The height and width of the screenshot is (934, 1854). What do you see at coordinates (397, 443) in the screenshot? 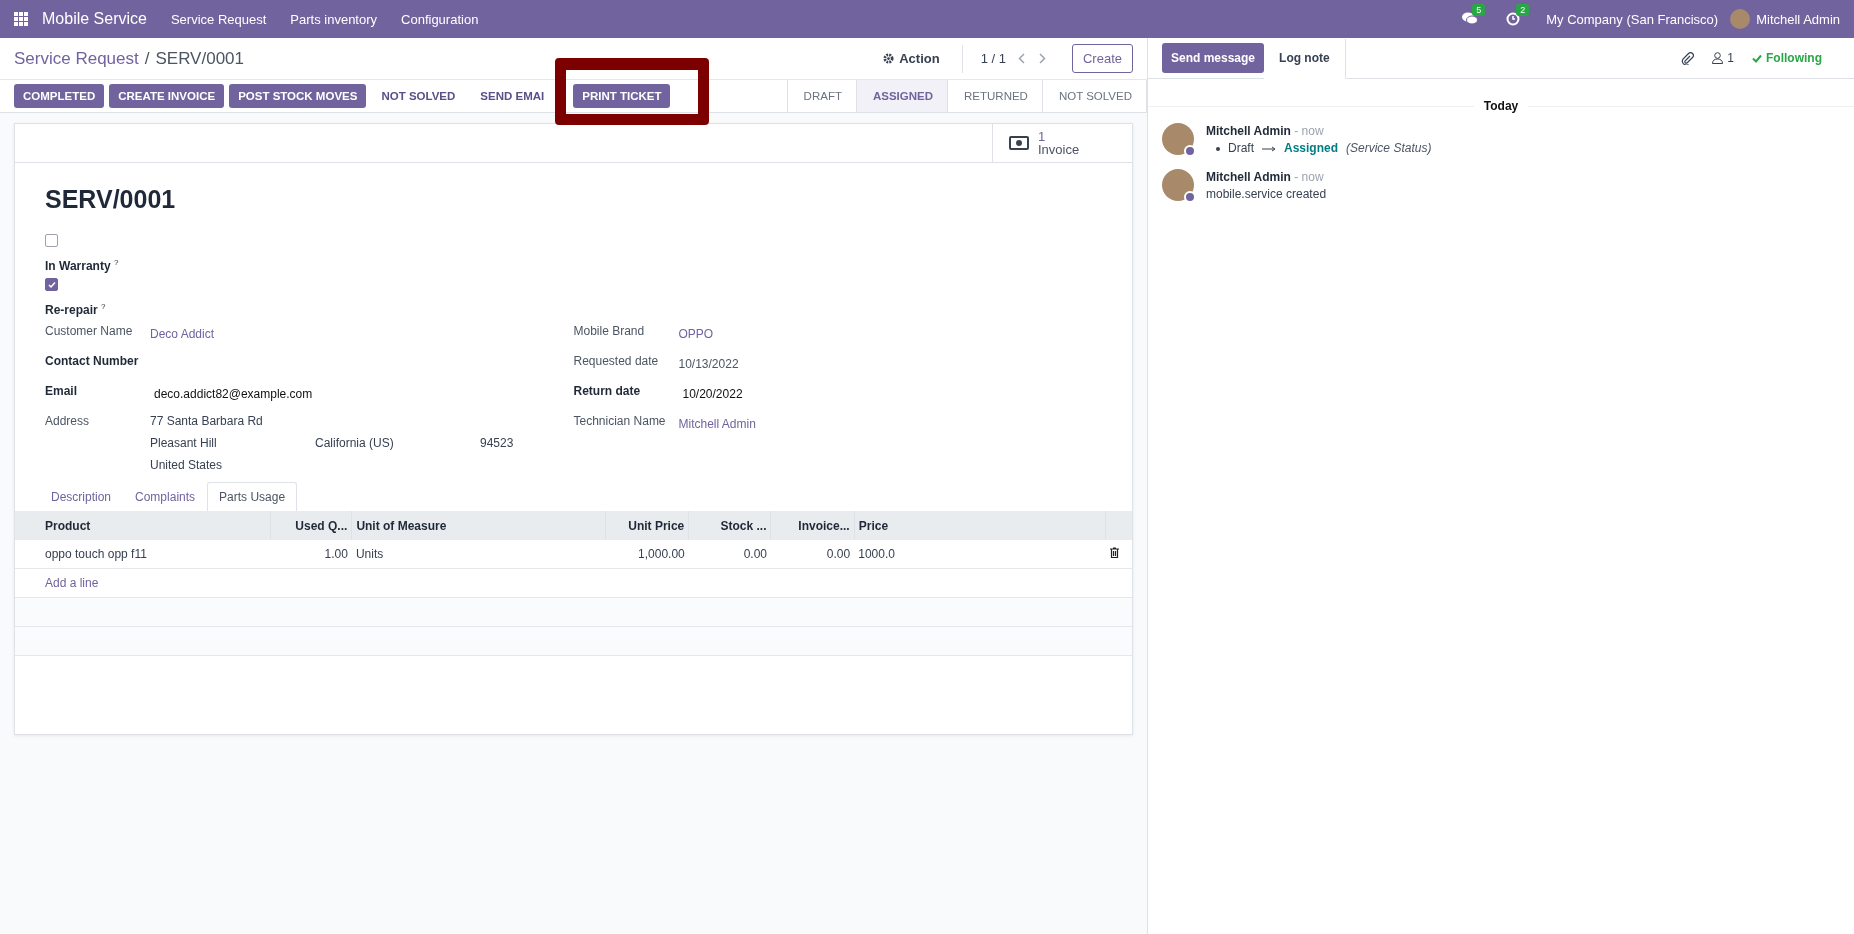
I see `state-field: California (US)` at bounding box center [397, 443].